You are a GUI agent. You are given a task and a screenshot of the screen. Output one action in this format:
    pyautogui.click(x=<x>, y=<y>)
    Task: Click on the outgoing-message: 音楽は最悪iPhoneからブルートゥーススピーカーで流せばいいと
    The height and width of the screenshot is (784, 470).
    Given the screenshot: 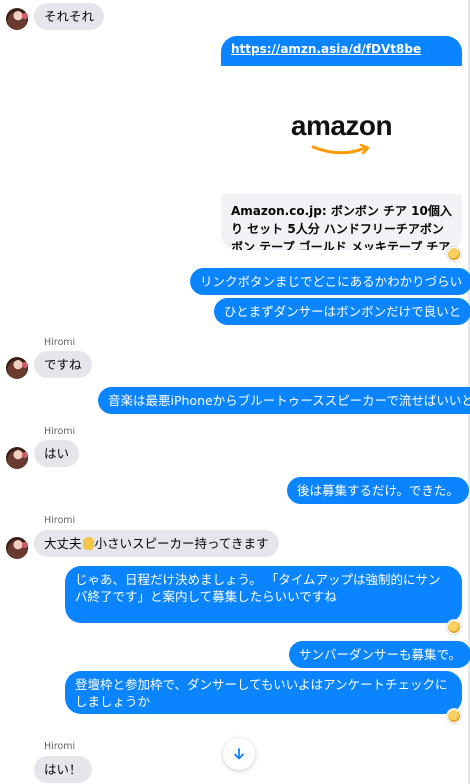 What is the action you would take?
    pyautogui.click(x=284, y=400)
    